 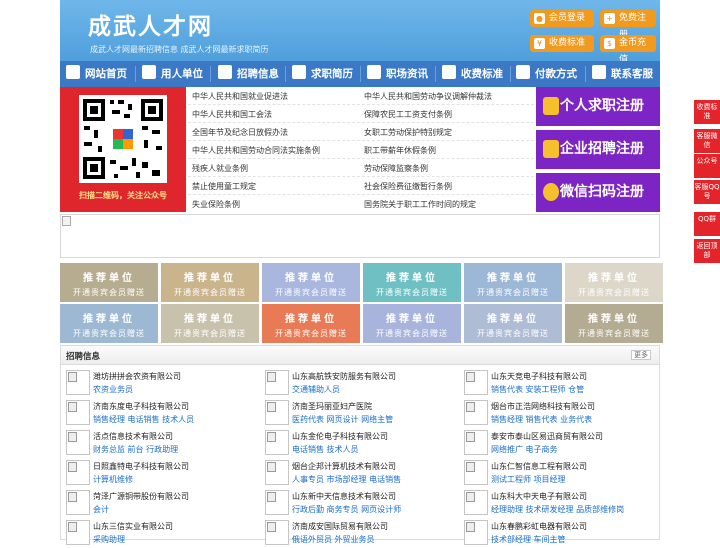 What do you see at coordinates (141, 466) in the screenshot?
I see `company-name-link: 日照鑫特电子科技有限公司` at bounding box center [141, 466].